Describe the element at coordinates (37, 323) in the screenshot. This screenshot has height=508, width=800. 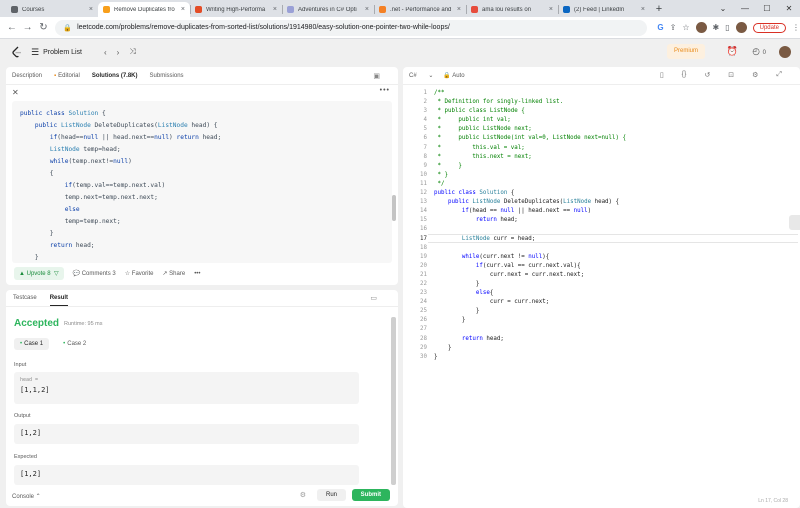
I see `status-accepted: Accepted` at that location.